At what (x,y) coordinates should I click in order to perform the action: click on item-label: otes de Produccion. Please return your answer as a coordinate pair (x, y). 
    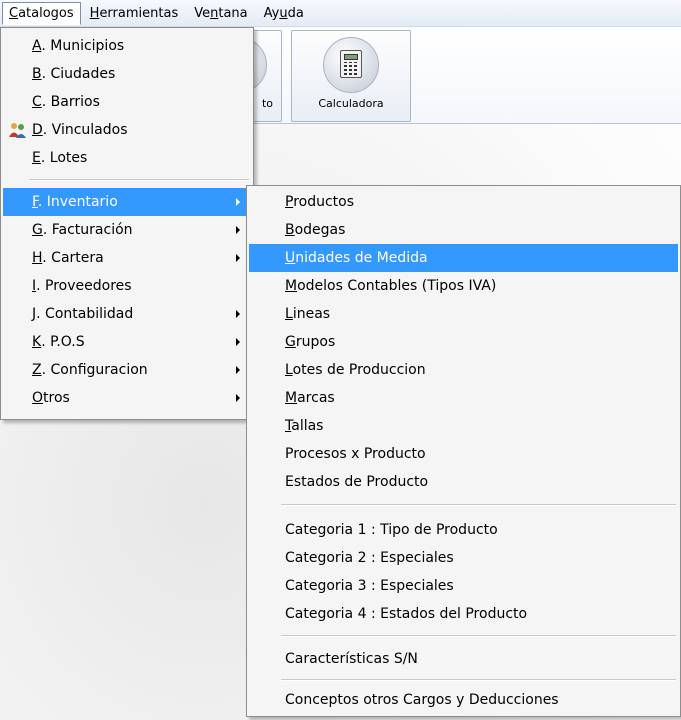
    Looking at the image, I should click on (359, 370).